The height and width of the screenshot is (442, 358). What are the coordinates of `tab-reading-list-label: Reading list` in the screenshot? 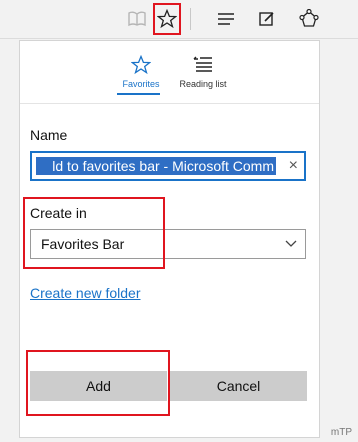 It's located at (203, 84).